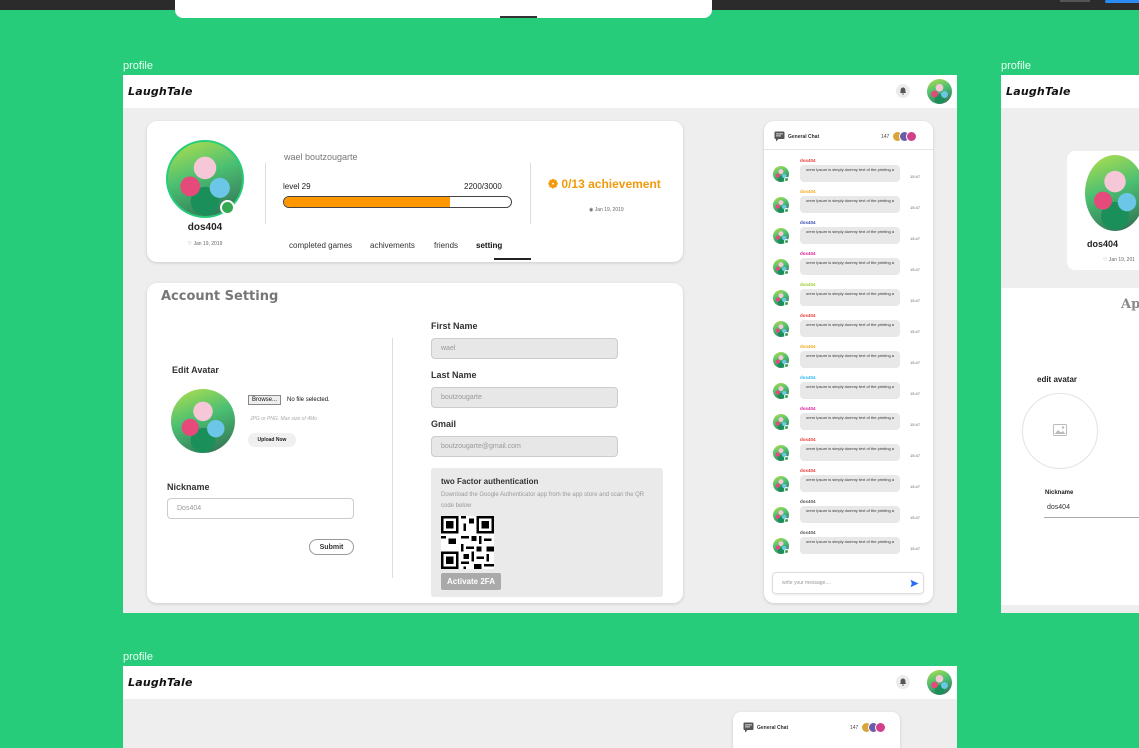  What do you see at coordinates (320, 245) in the screenshot?
I see `tab-completed-games: completed games` at bounding box center [320, 245].